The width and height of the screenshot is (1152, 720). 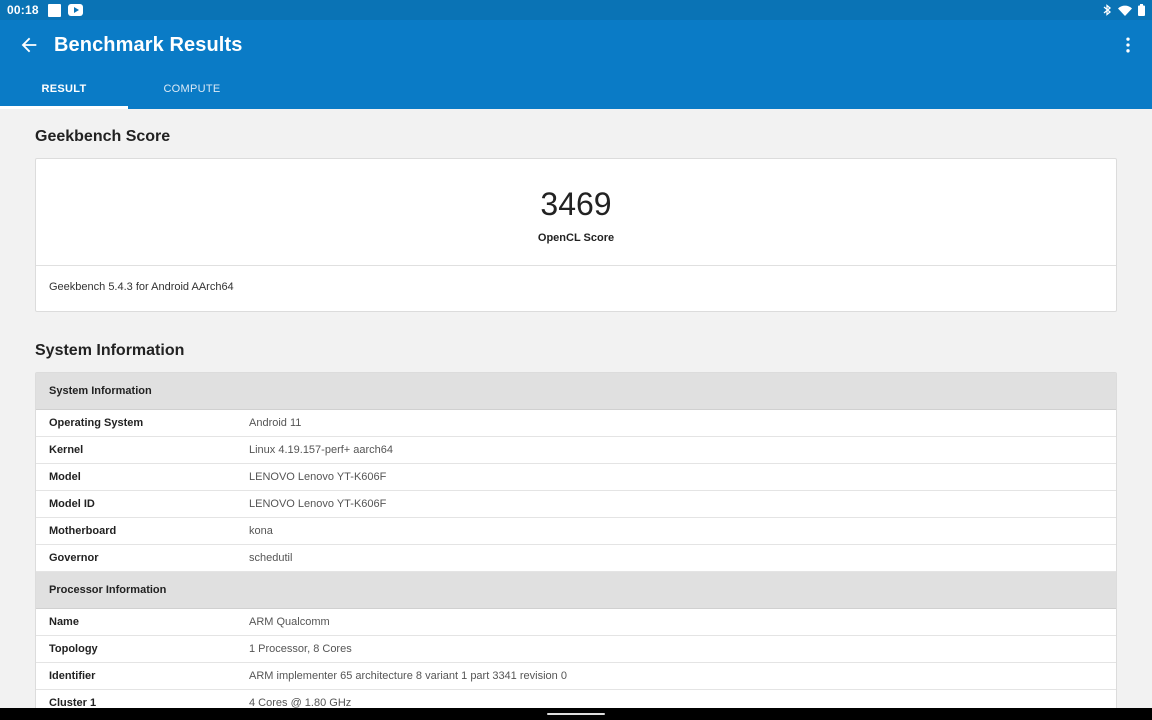 What do you see at coordinates (96, 423) in the screenshot?
I see `row-key: Operating System` at bounding box center [96, 423].